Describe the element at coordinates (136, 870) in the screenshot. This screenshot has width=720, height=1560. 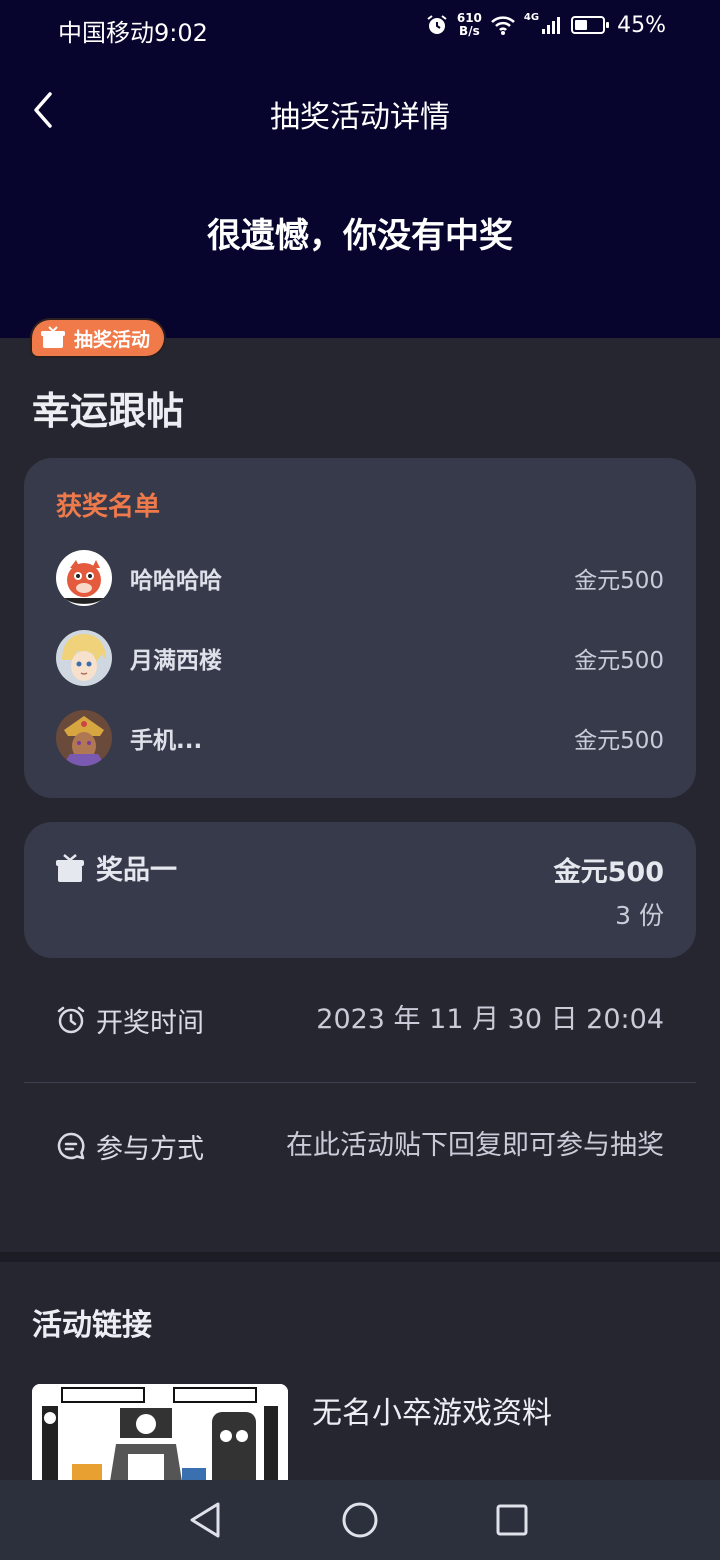
I see `prize-label: 奖品一` at that location.